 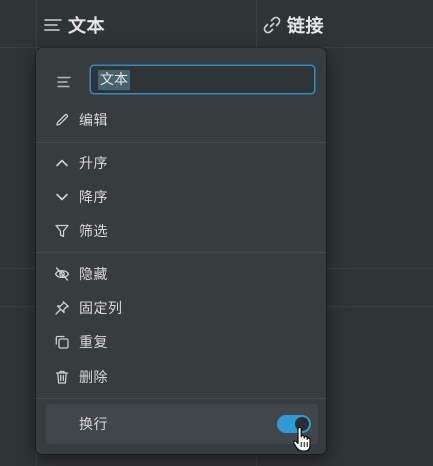 I want to click on hide-label: 隐藏, so click(x=93, y=275).